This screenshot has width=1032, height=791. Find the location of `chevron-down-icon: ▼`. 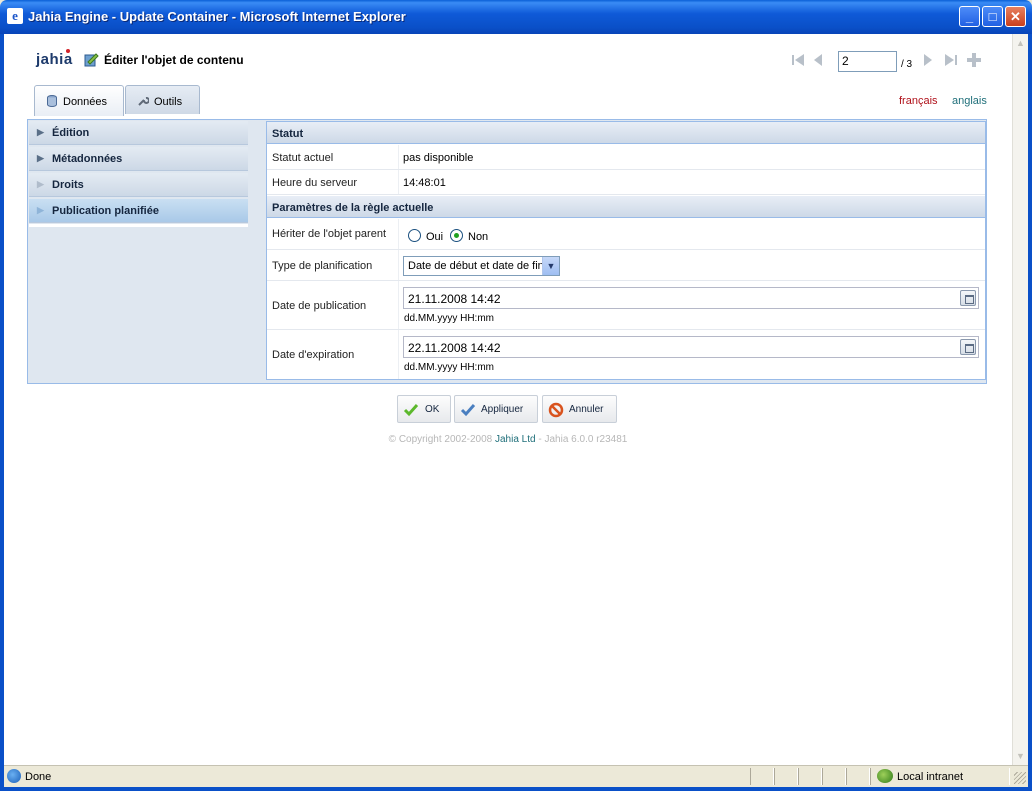

chevron-down-icon: ▼ is located at coordinates (550, 266).